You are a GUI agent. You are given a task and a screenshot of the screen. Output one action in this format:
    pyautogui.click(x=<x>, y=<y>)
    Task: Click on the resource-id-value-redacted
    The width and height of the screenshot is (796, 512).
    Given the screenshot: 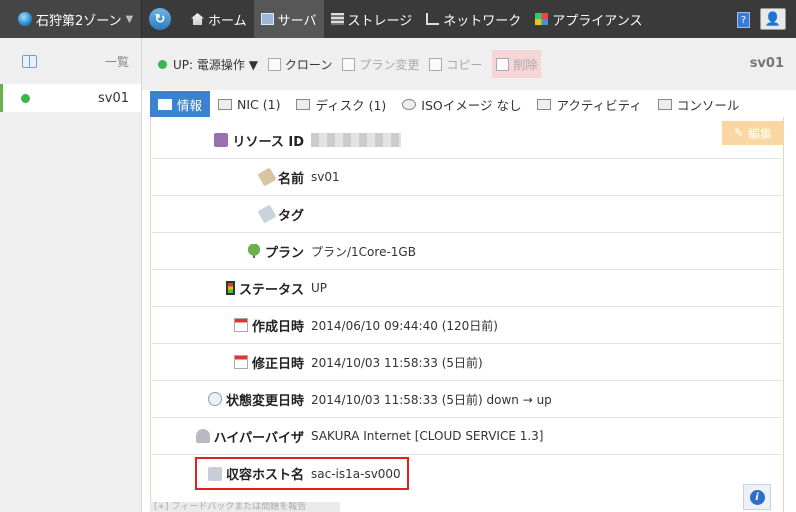 What is the action you would take?
    pyautogui.click(x=356, y=140)
    